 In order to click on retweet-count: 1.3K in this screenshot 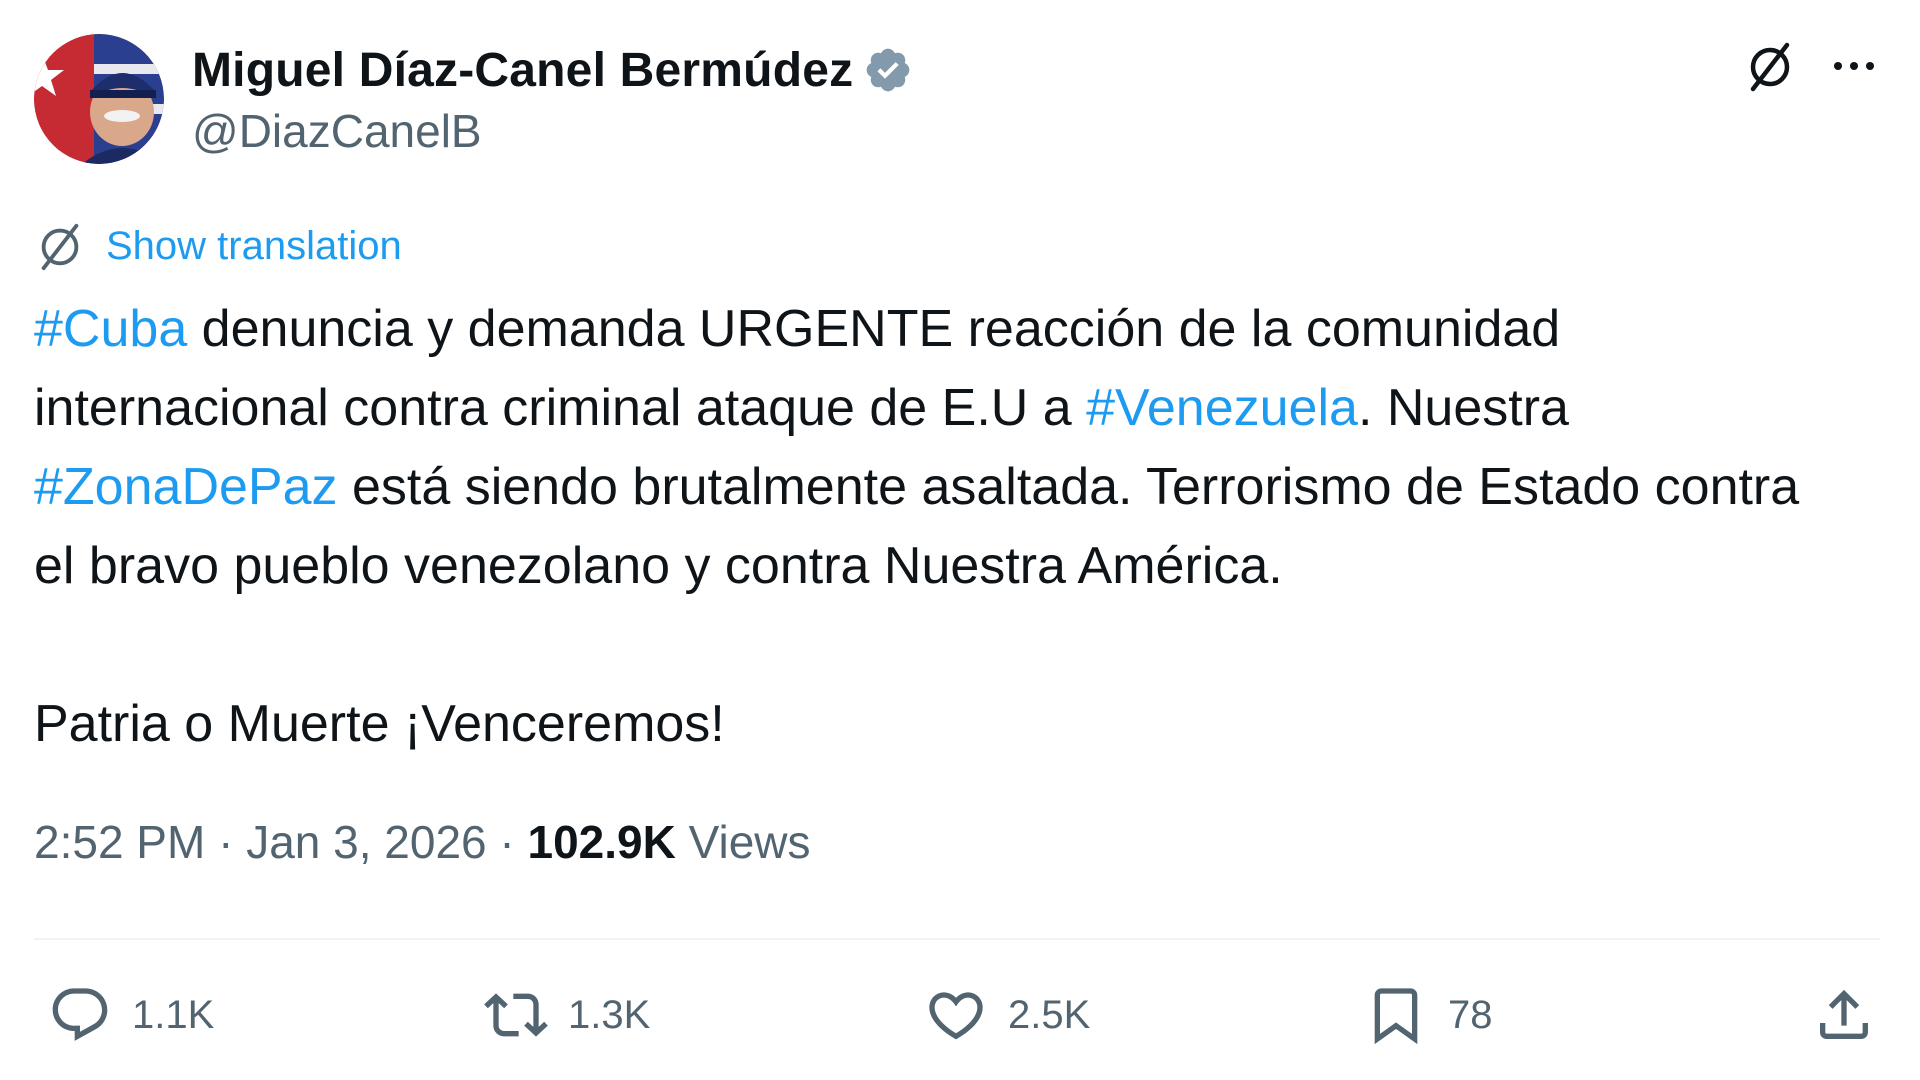, I will do `click(609, 1014)`.